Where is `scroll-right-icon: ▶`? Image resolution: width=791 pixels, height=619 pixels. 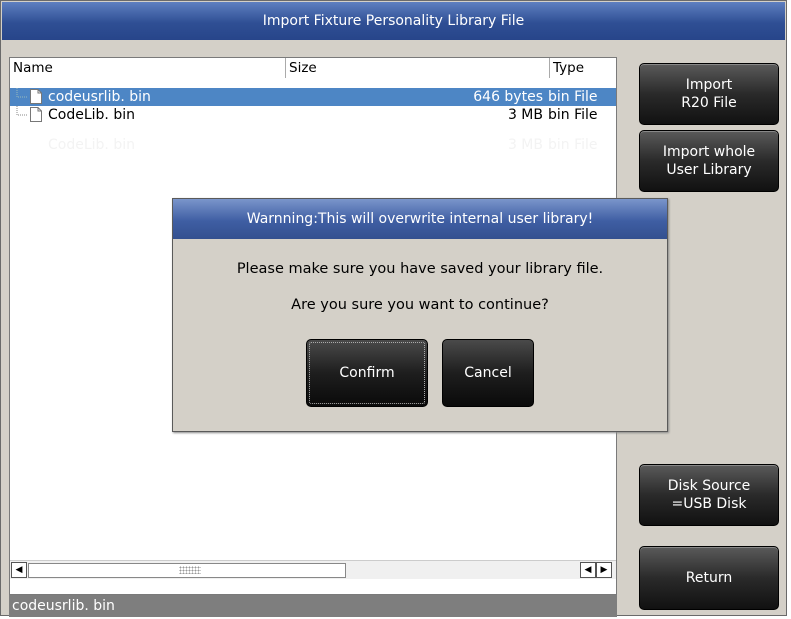
scroll-right-icon: ▶ is located at coordinates (604, 570).